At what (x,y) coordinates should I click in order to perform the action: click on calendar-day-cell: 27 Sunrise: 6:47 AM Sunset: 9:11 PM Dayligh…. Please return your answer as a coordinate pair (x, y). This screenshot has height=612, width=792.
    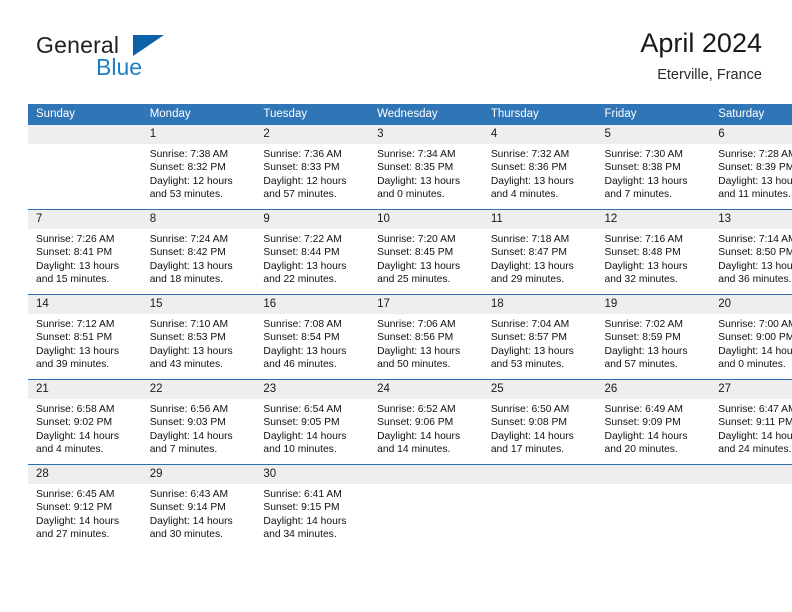
    Looking at the image, I should click on (751, 422).